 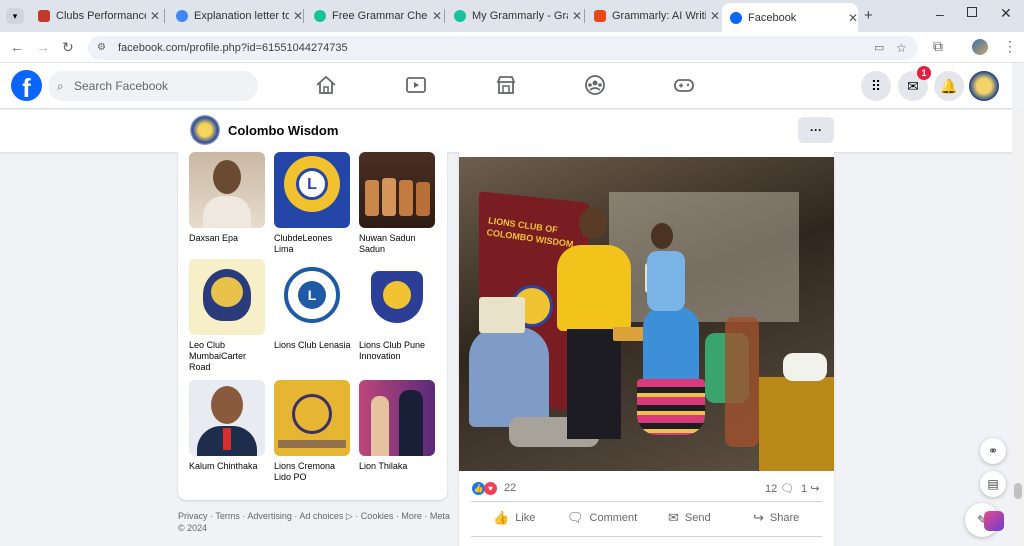 I want to click on browser-tab: Clubs Performance E ✕, so click(x=95, y=16).